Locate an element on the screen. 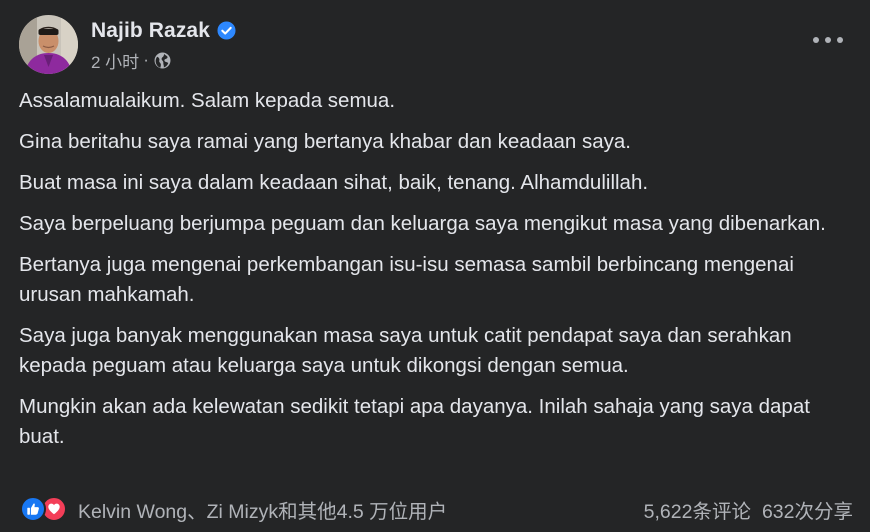  globe-icon is located at coordinates (162, 60).